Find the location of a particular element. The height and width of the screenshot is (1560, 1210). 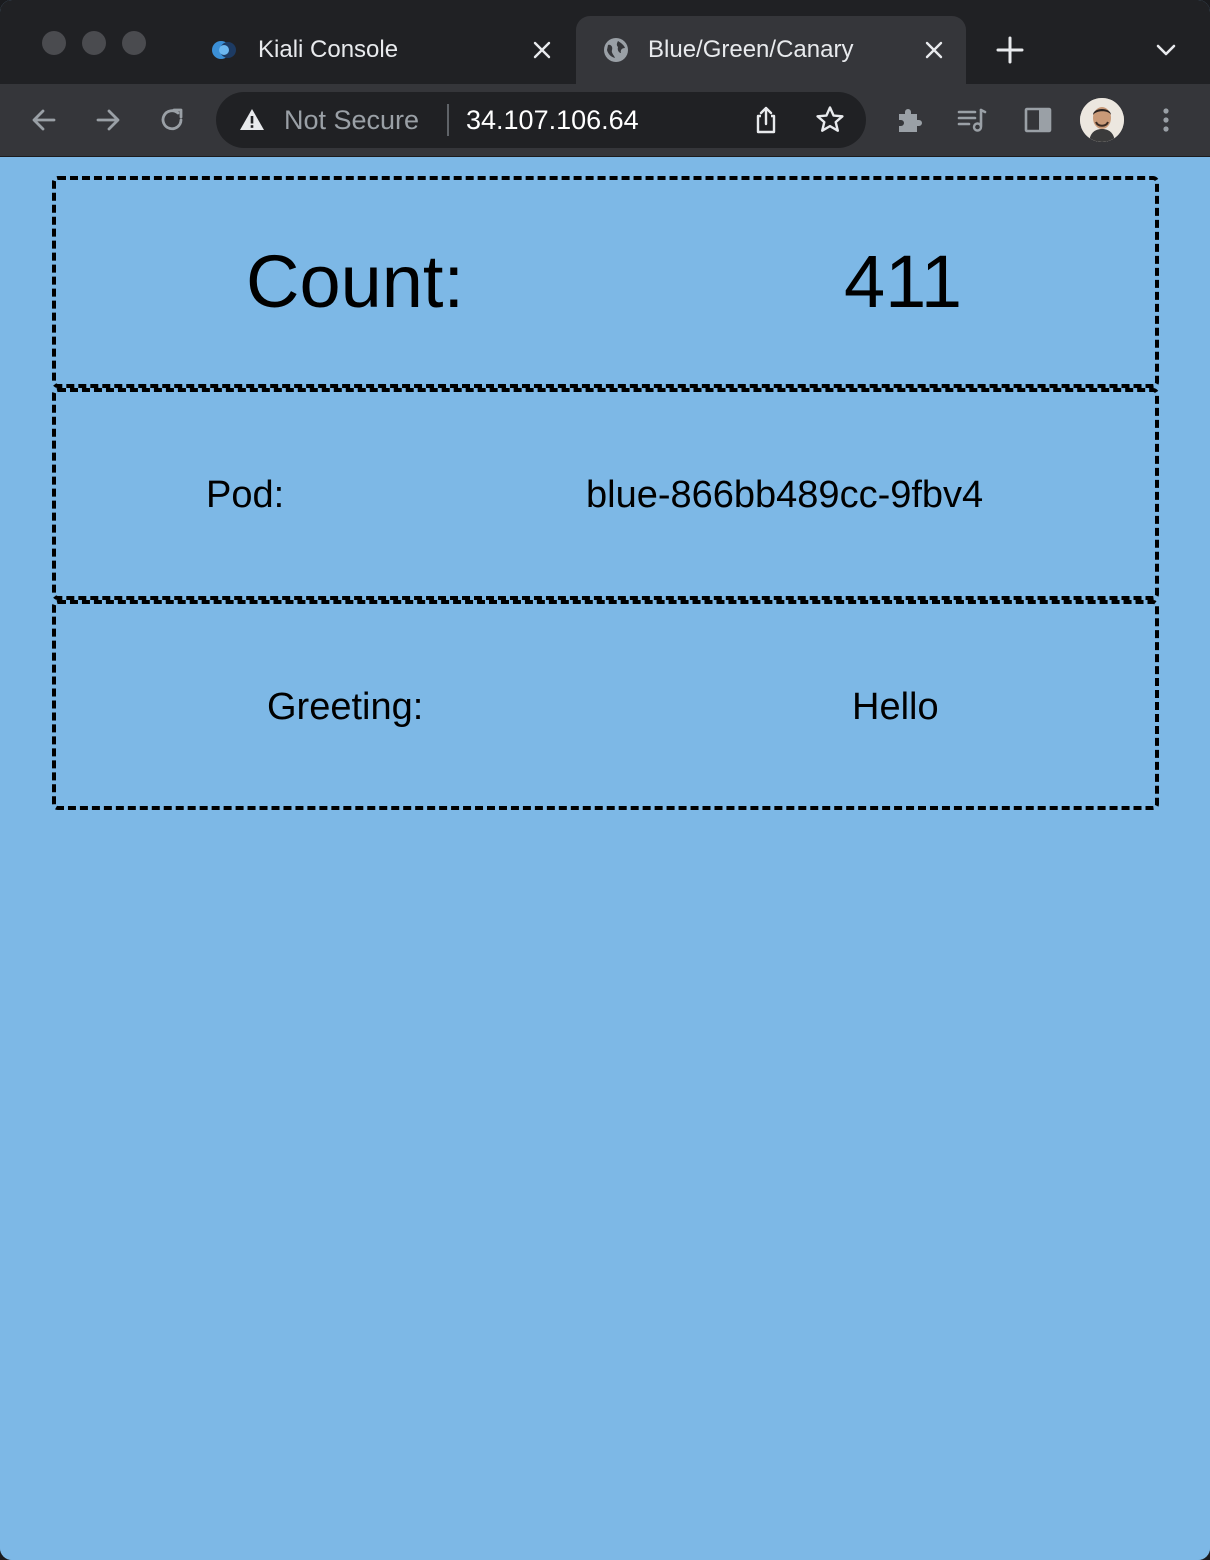

greeting-value: Hello is located at coordinates (895, 707).